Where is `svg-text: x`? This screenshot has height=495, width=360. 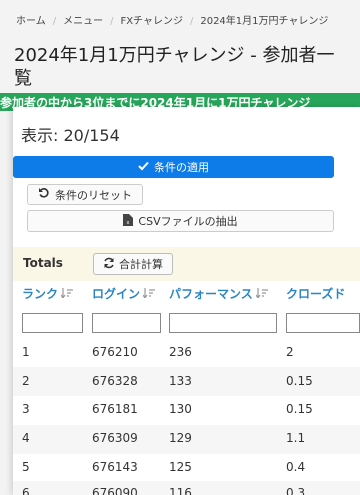
svg-text: x is located at coordinates (128, 223).